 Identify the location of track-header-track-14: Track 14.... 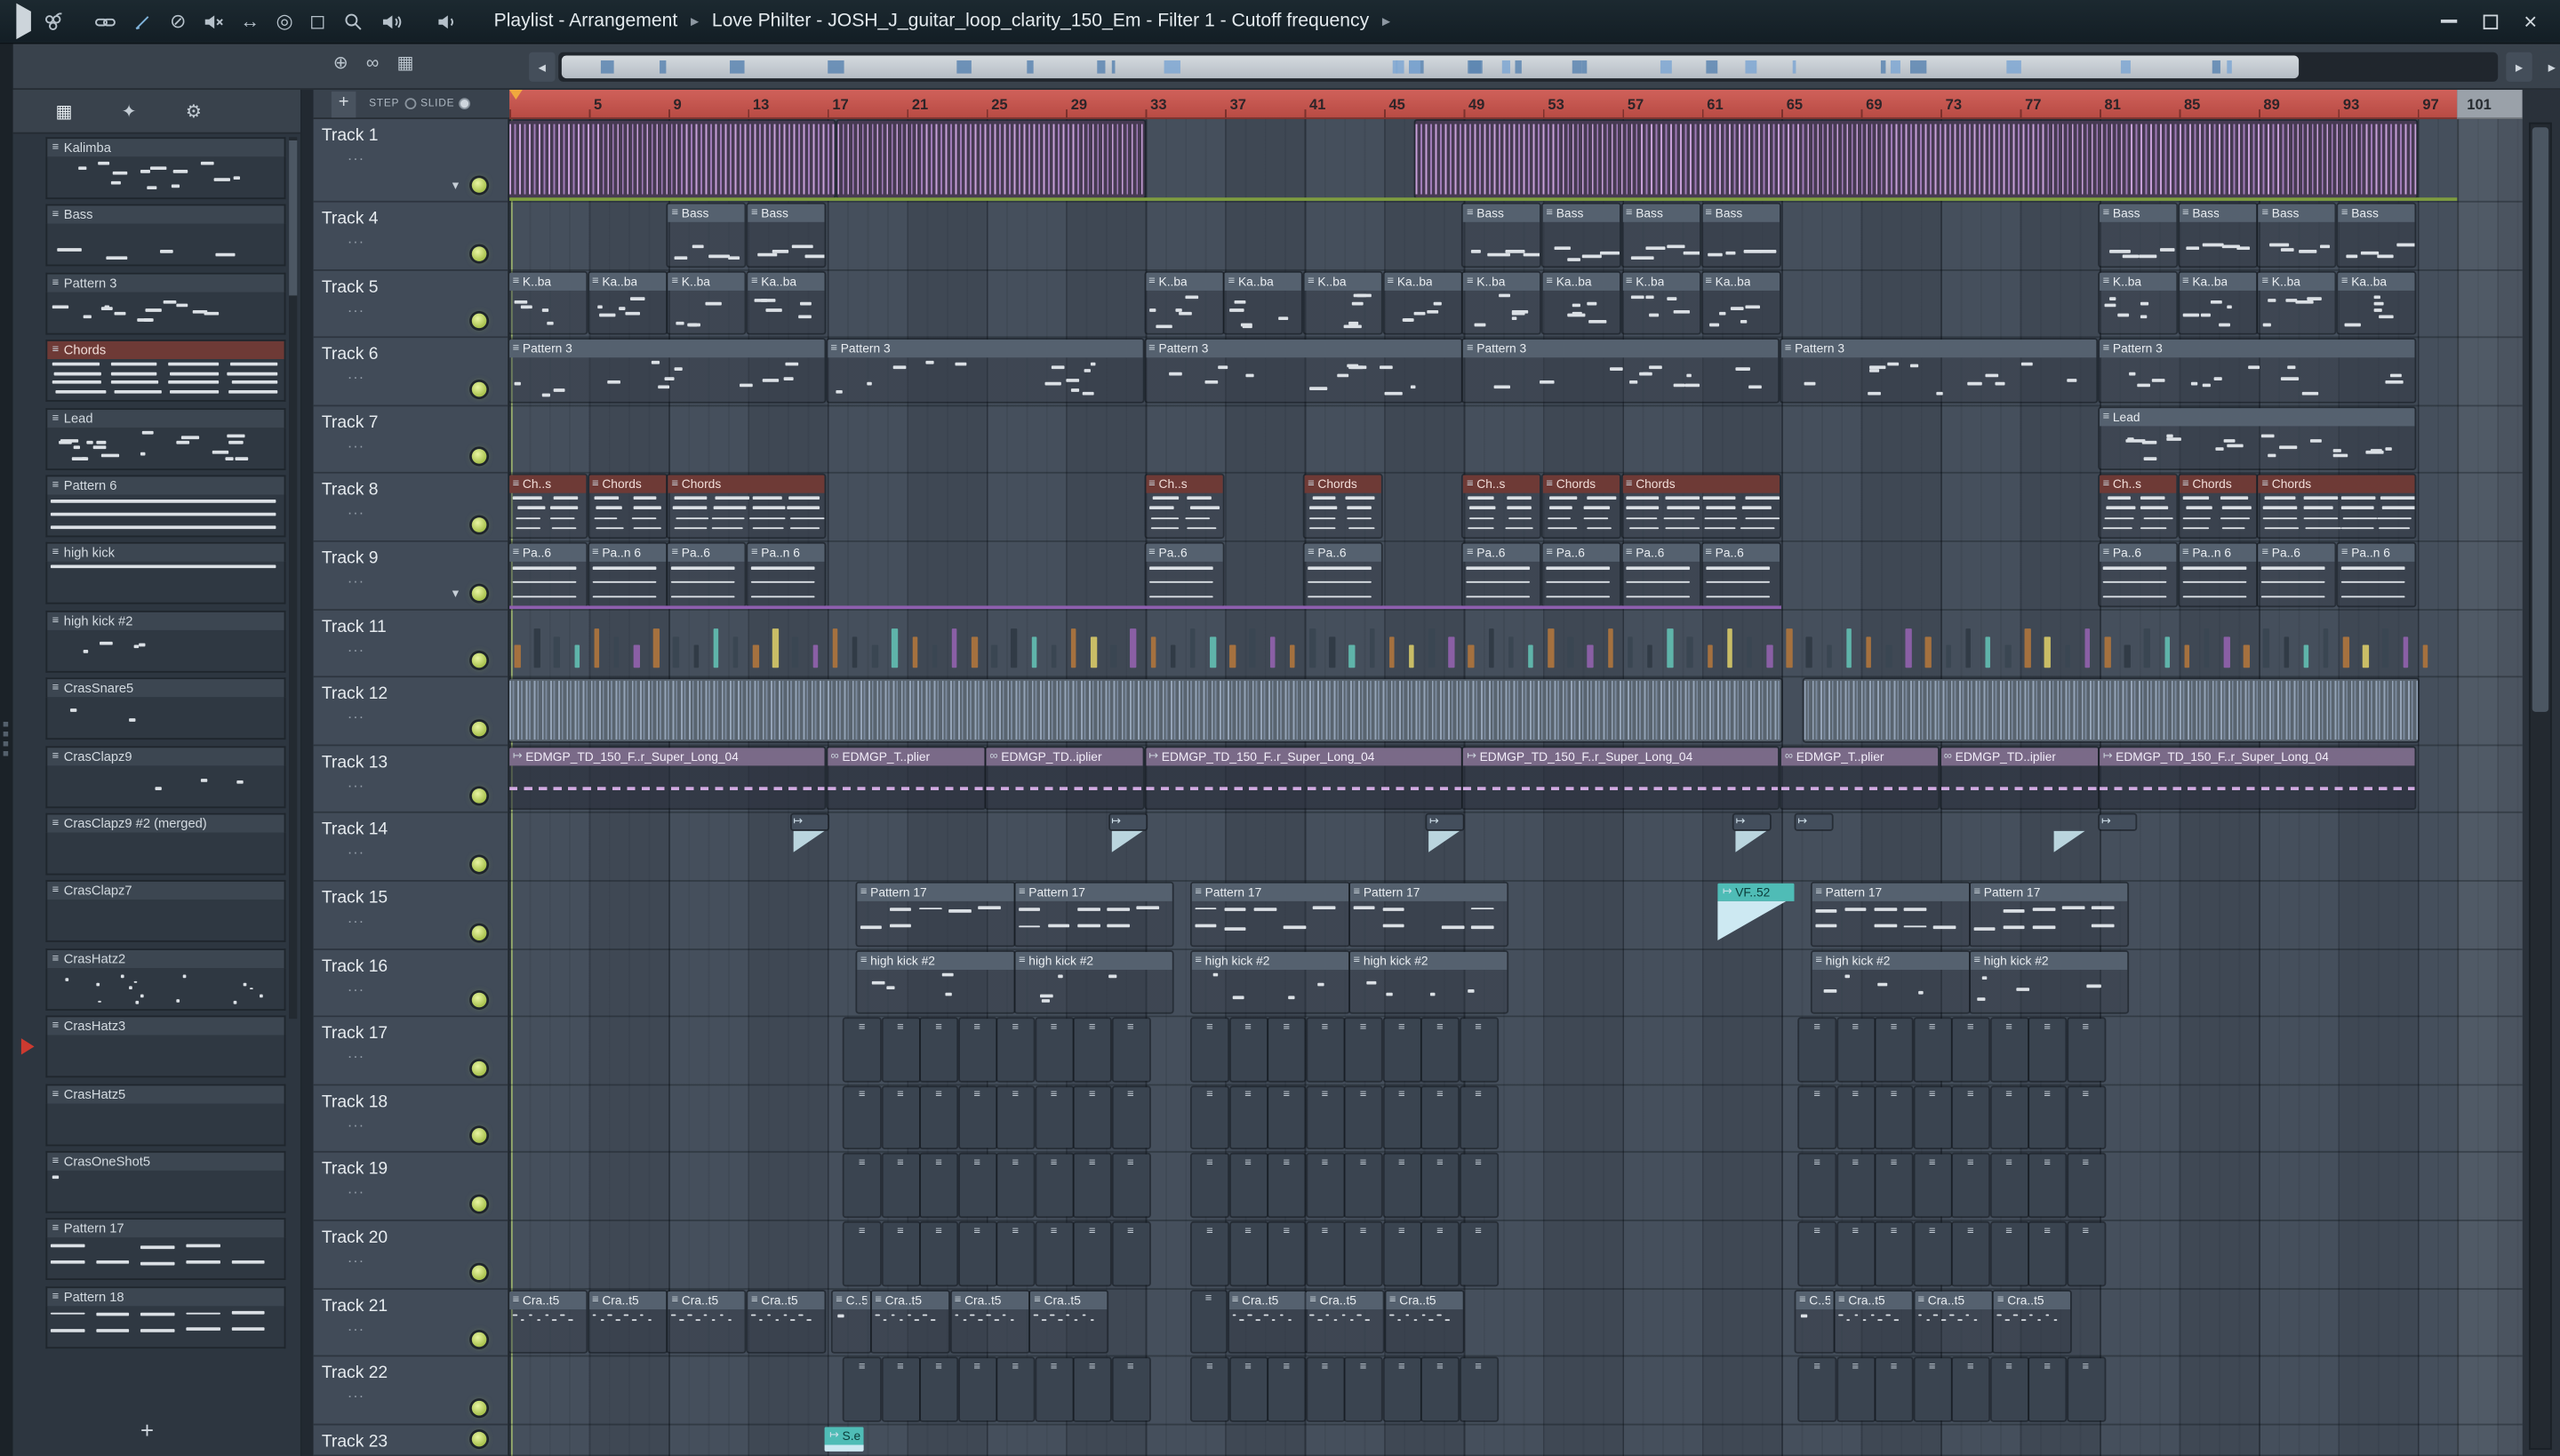
(410, 847).